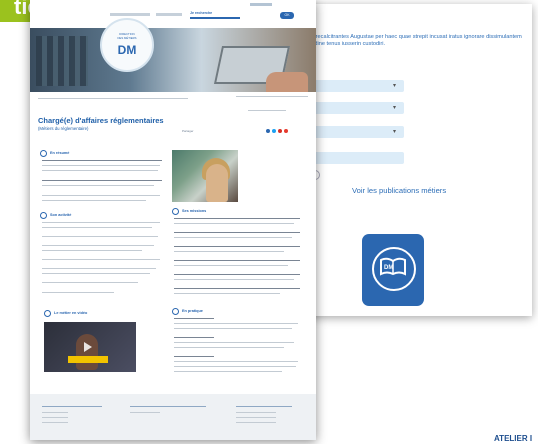 The width and height of the screenshot is (538, 444). Describe the element at coordinates (267, 110) in the screenshot. I see `back-link` at that location.